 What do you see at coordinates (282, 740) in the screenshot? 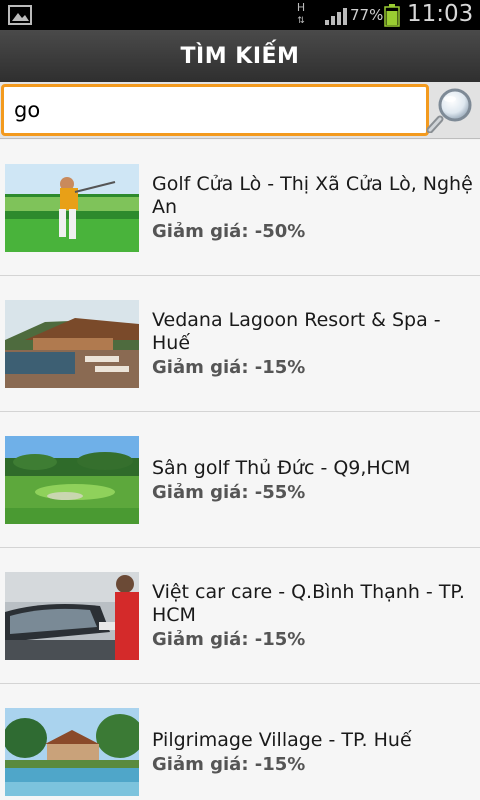
I see `item-title: Pilgrimage Village - TP. Huế` at bounding box center [282, 740].